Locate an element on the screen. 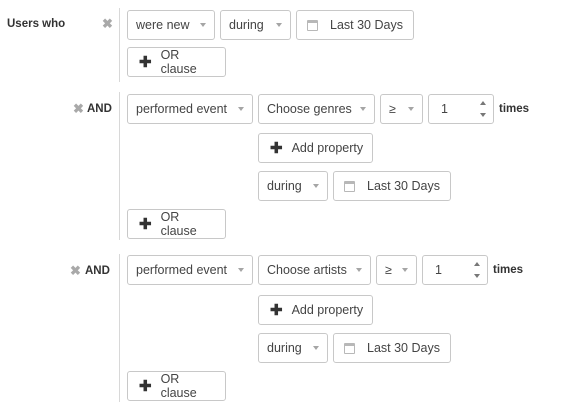 This screenshot has width=565, height=411. condition-3-action-value: performed event is located at coordinates (182, 270).